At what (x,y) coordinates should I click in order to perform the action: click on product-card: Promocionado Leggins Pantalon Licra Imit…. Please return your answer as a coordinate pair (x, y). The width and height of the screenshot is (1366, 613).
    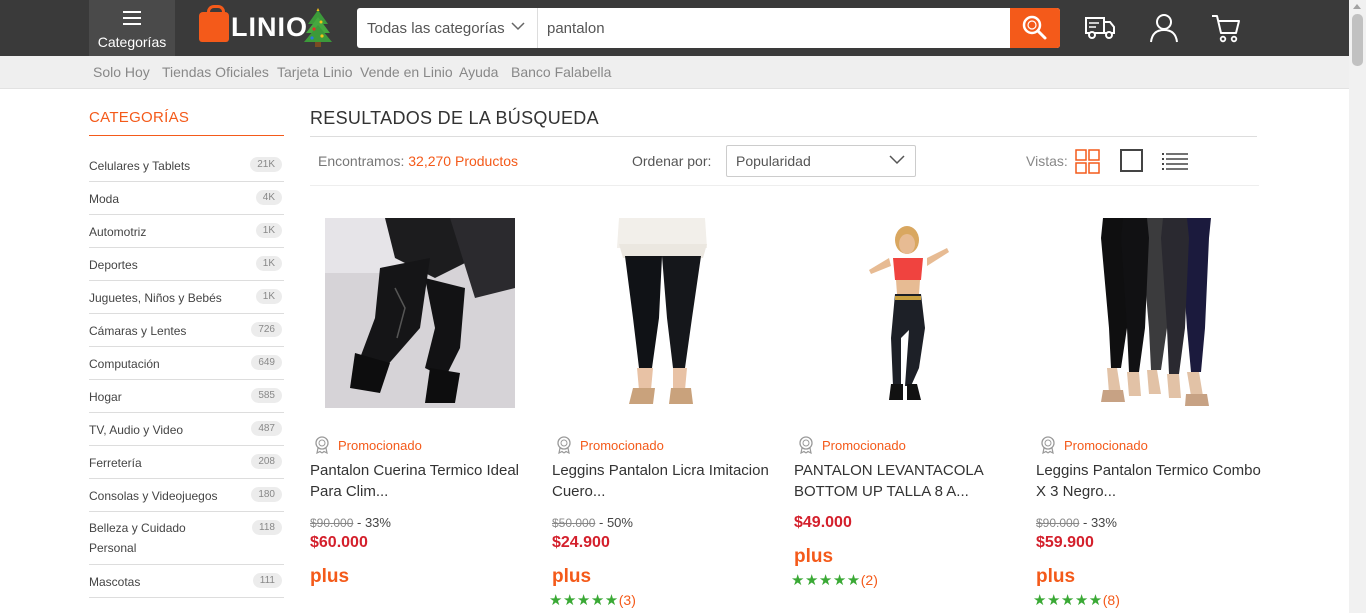
    Looking at the image, I should click on (665, 411).